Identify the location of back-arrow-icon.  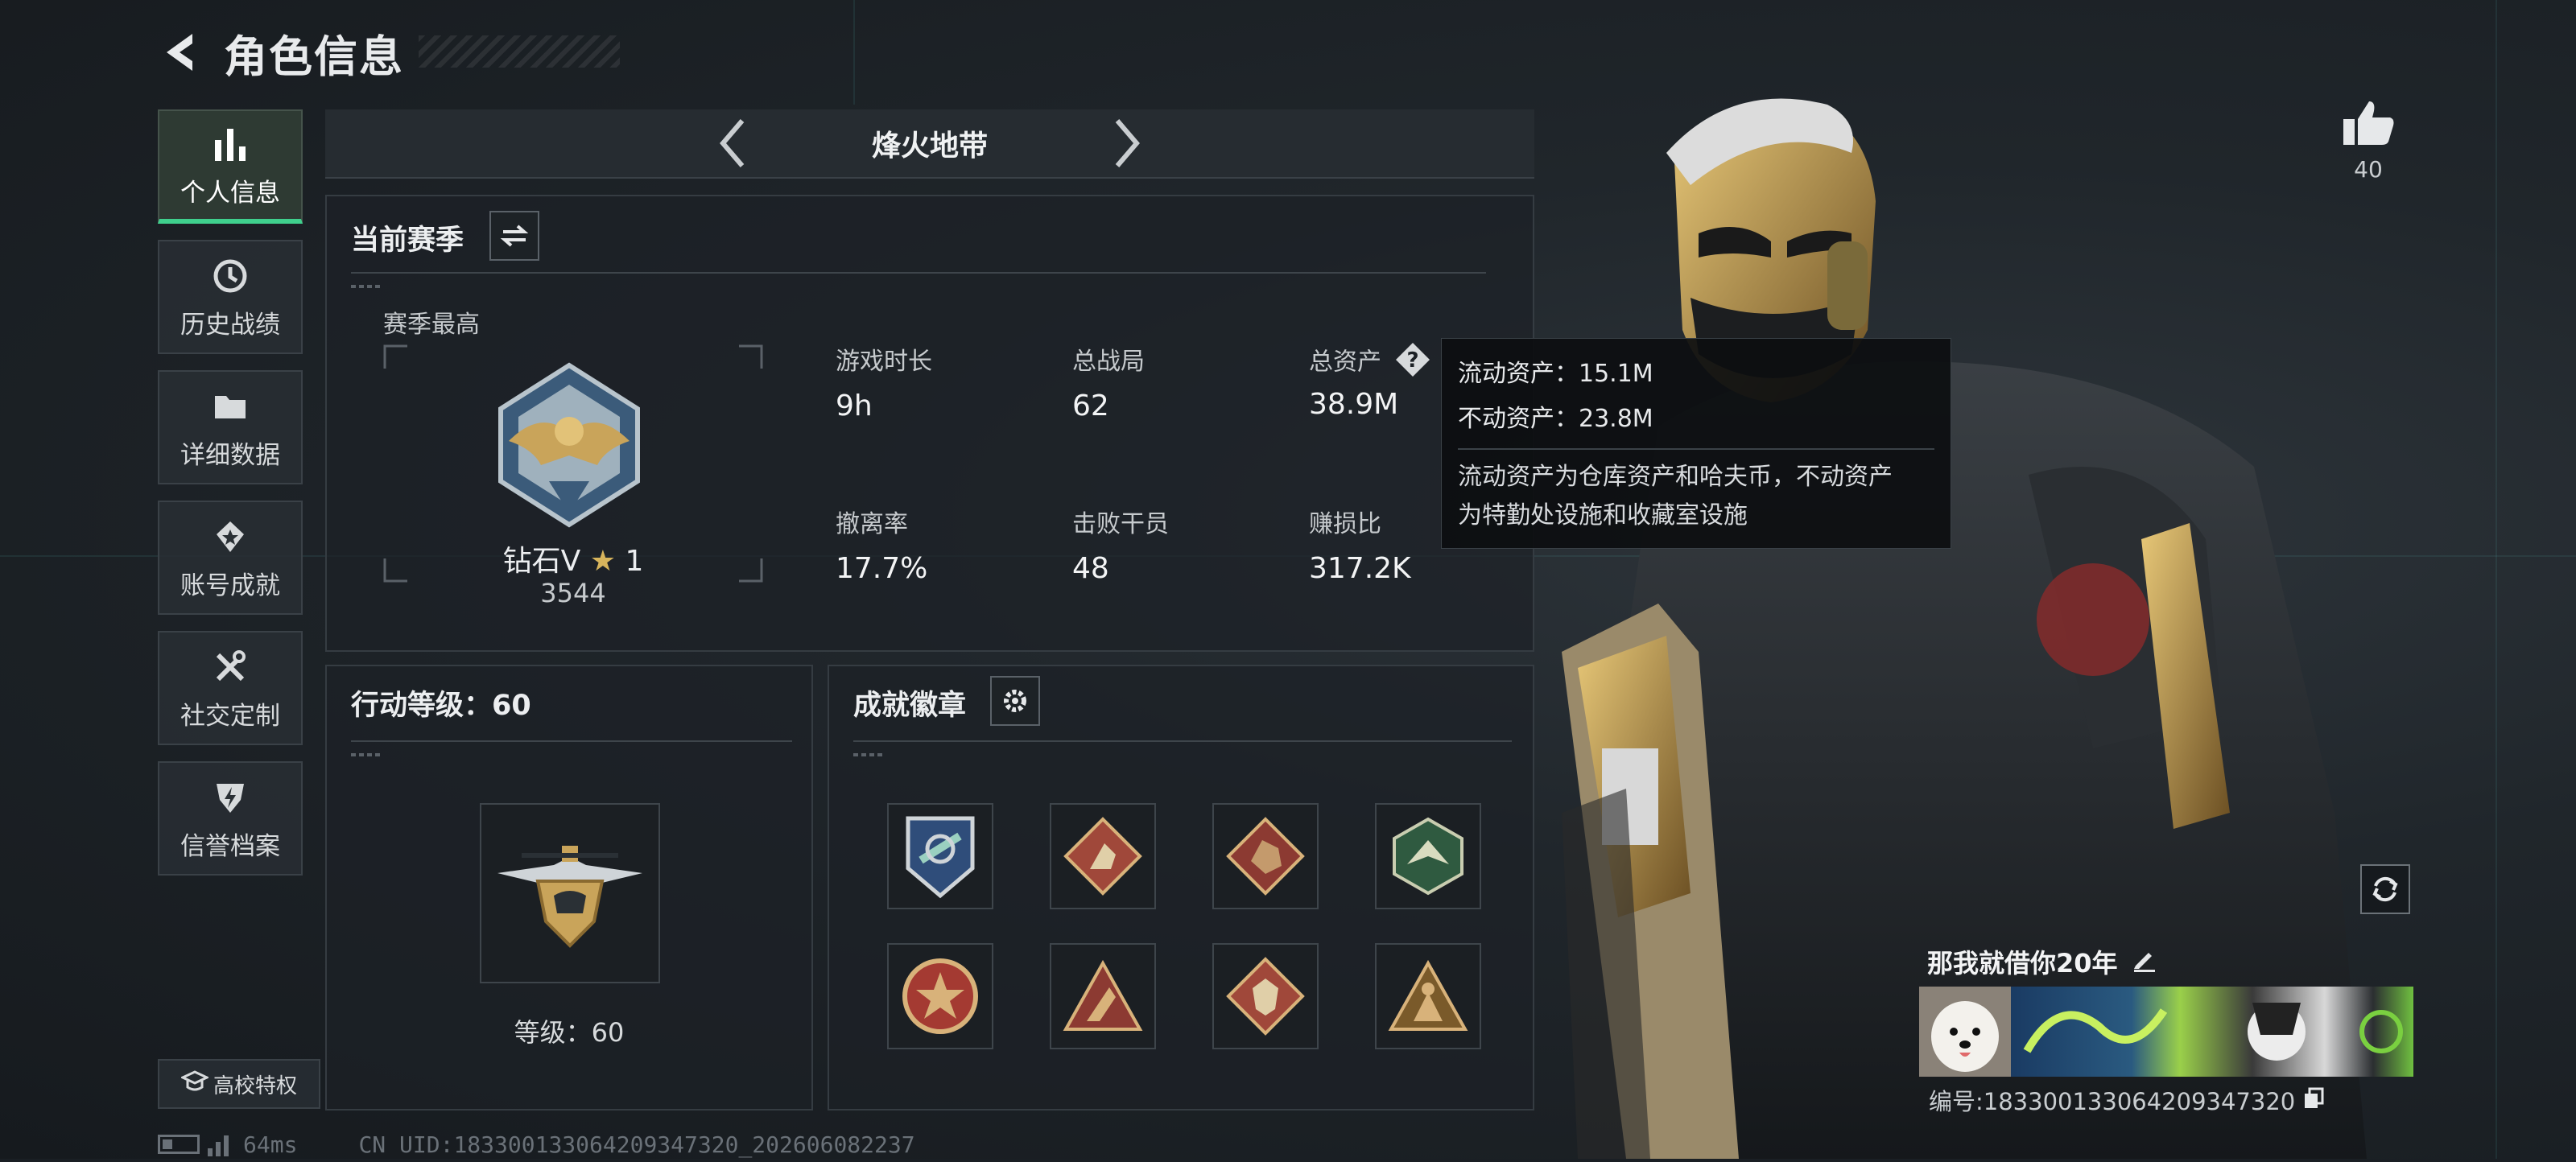
(182, 52).